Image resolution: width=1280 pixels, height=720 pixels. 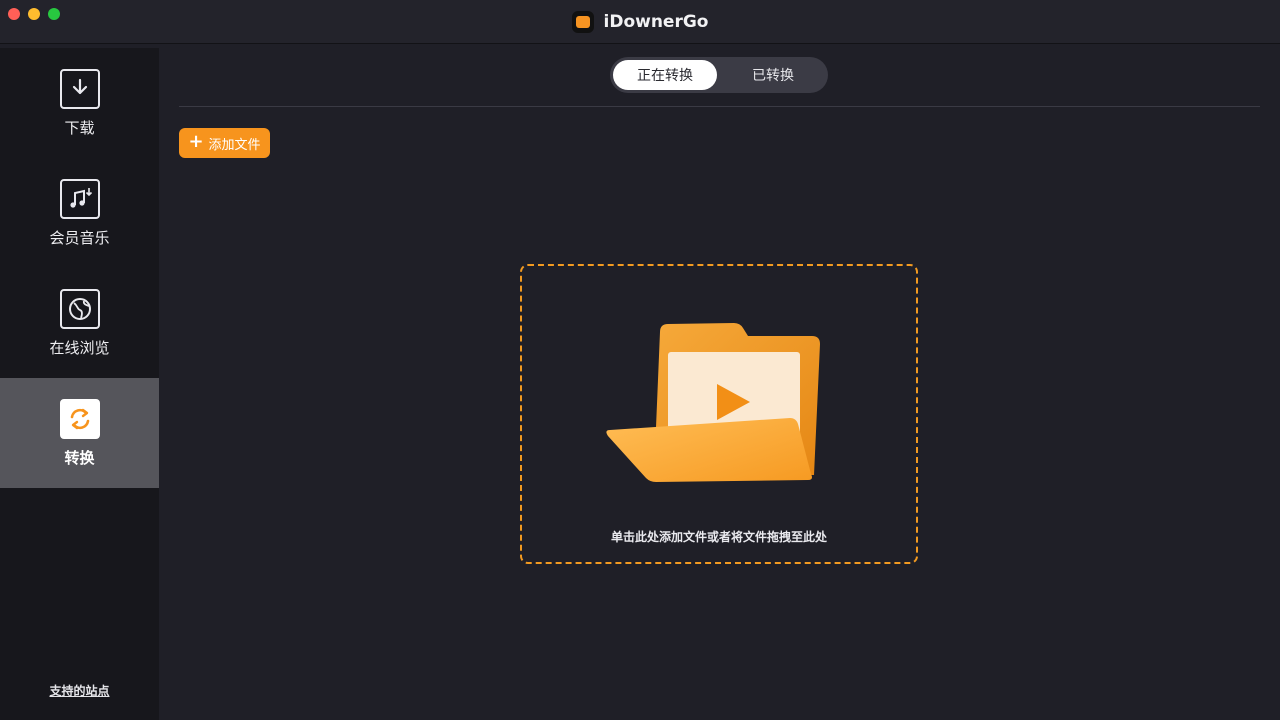 I want to click on app-logo-icon, so click(x=582, y=22).